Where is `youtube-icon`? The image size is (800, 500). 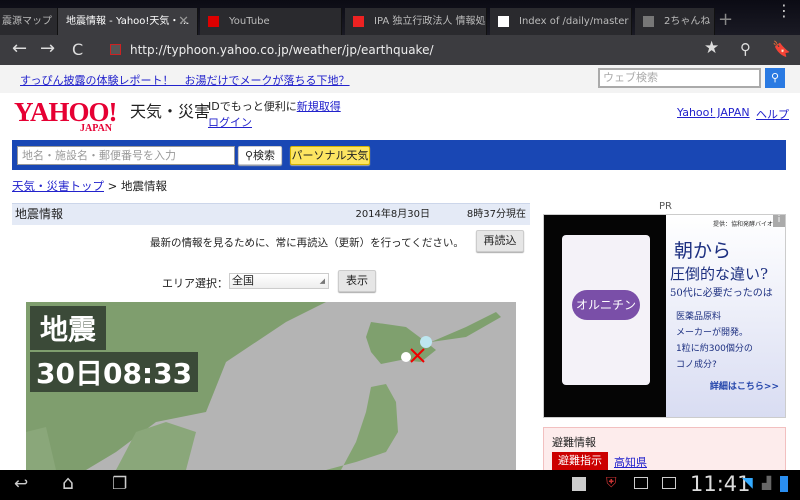
youtube-icon is located at coordinates (213, 21).